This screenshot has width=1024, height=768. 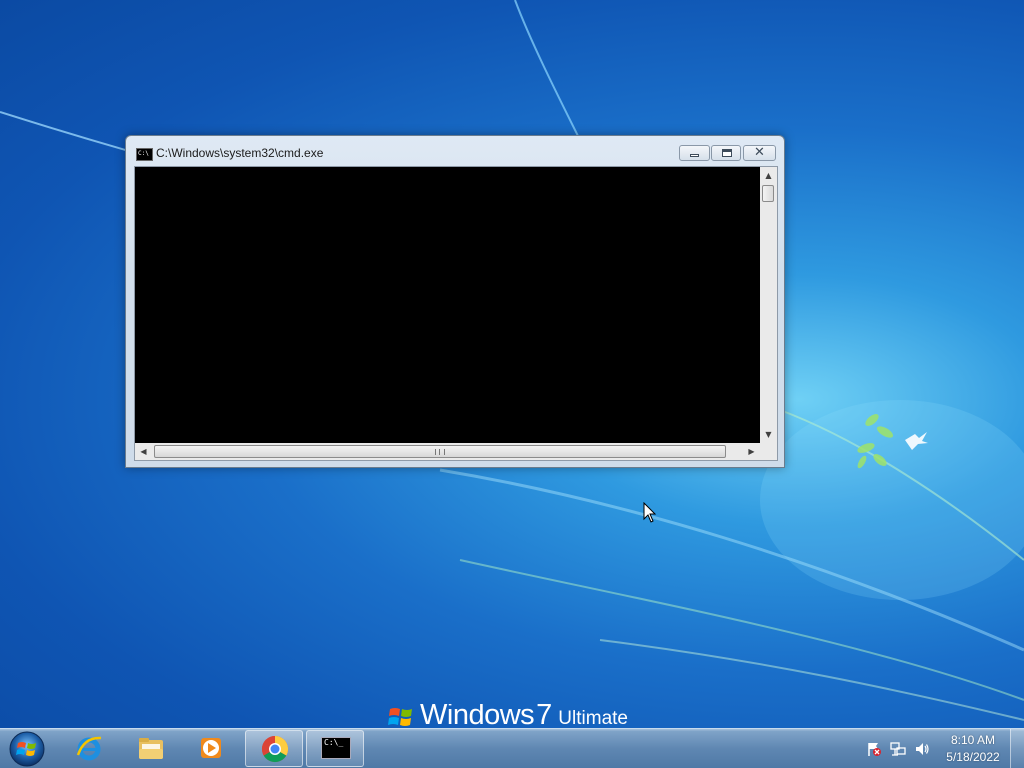 I want to click on network-icon, so click(x=898, y=749).